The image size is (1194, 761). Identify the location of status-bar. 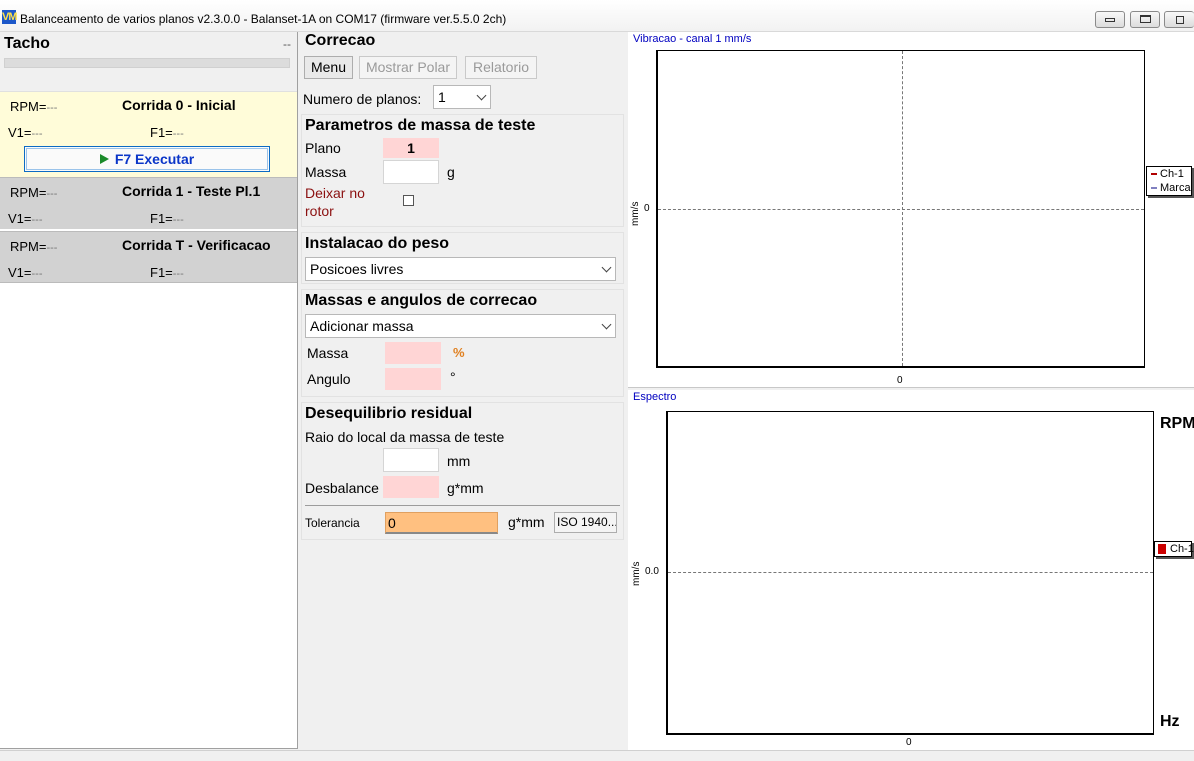
(597, 755).